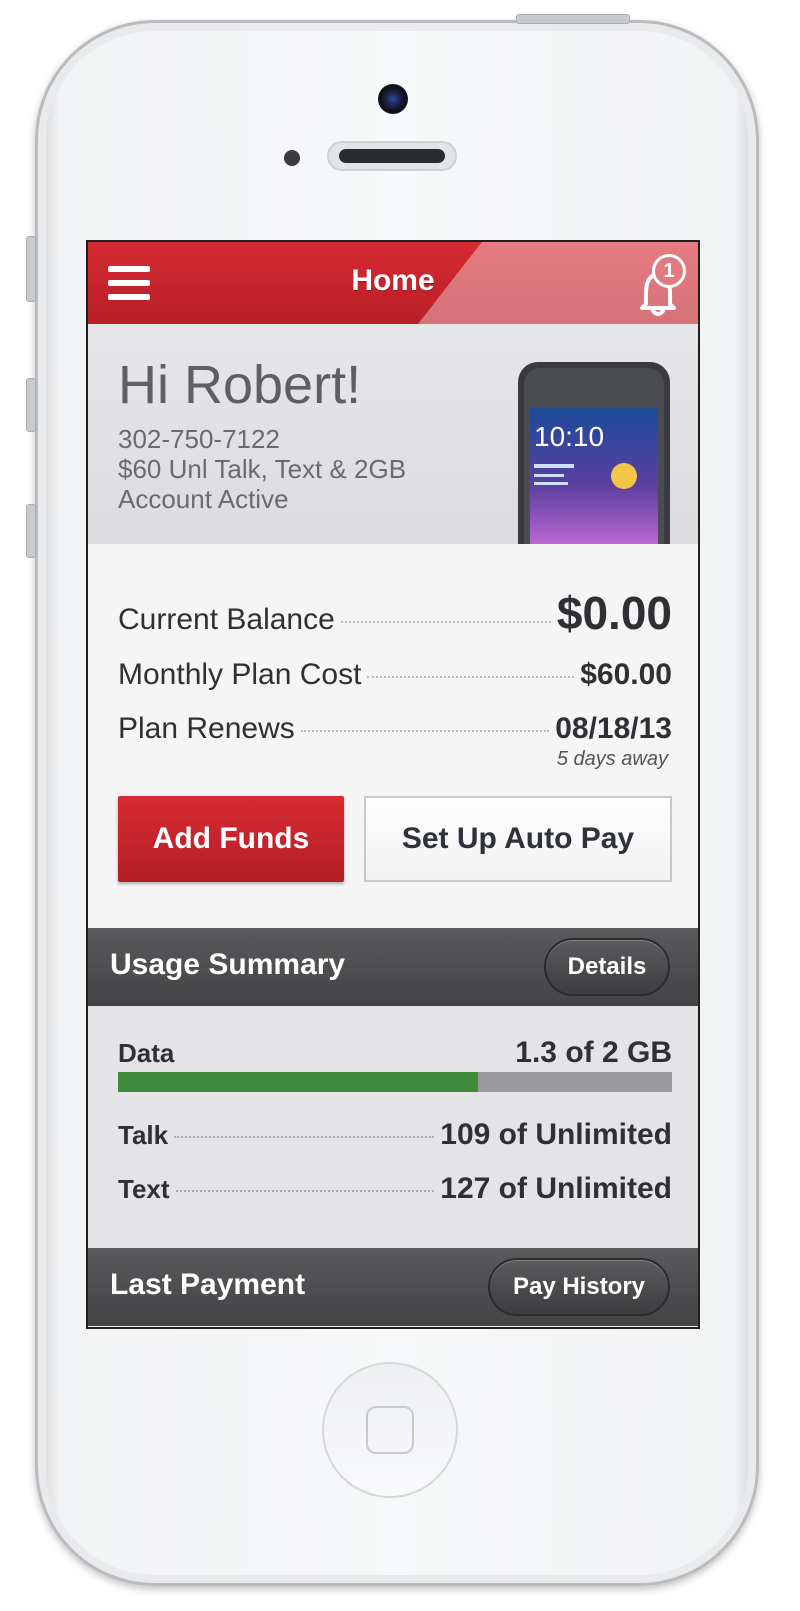 The width and height of the screenshot is (800, 1611). What do you see at coordinates (143, 1135) in the screenshot?
I see `talk-label: Talk` at bounding box center [143, 1135].